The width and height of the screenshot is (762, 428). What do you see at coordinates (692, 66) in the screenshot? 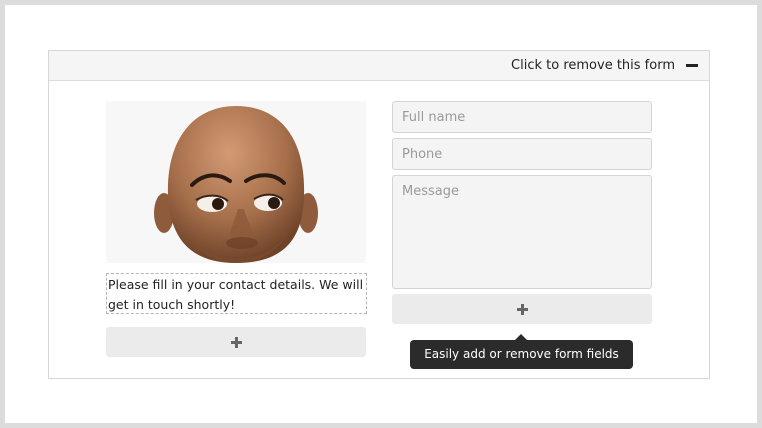
I see `minus-icon` at bounding box center [692, 66].